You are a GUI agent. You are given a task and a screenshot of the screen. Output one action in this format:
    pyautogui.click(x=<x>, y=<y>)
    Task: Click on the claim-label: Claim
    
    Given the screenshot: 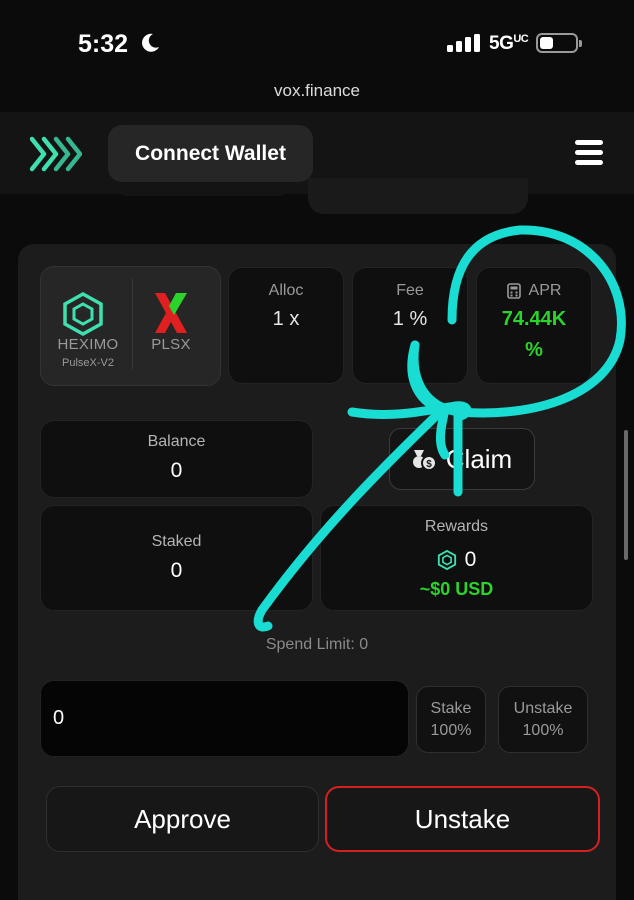 What is the action you would take?
    pyautogui.click(x=479, y=458)
    